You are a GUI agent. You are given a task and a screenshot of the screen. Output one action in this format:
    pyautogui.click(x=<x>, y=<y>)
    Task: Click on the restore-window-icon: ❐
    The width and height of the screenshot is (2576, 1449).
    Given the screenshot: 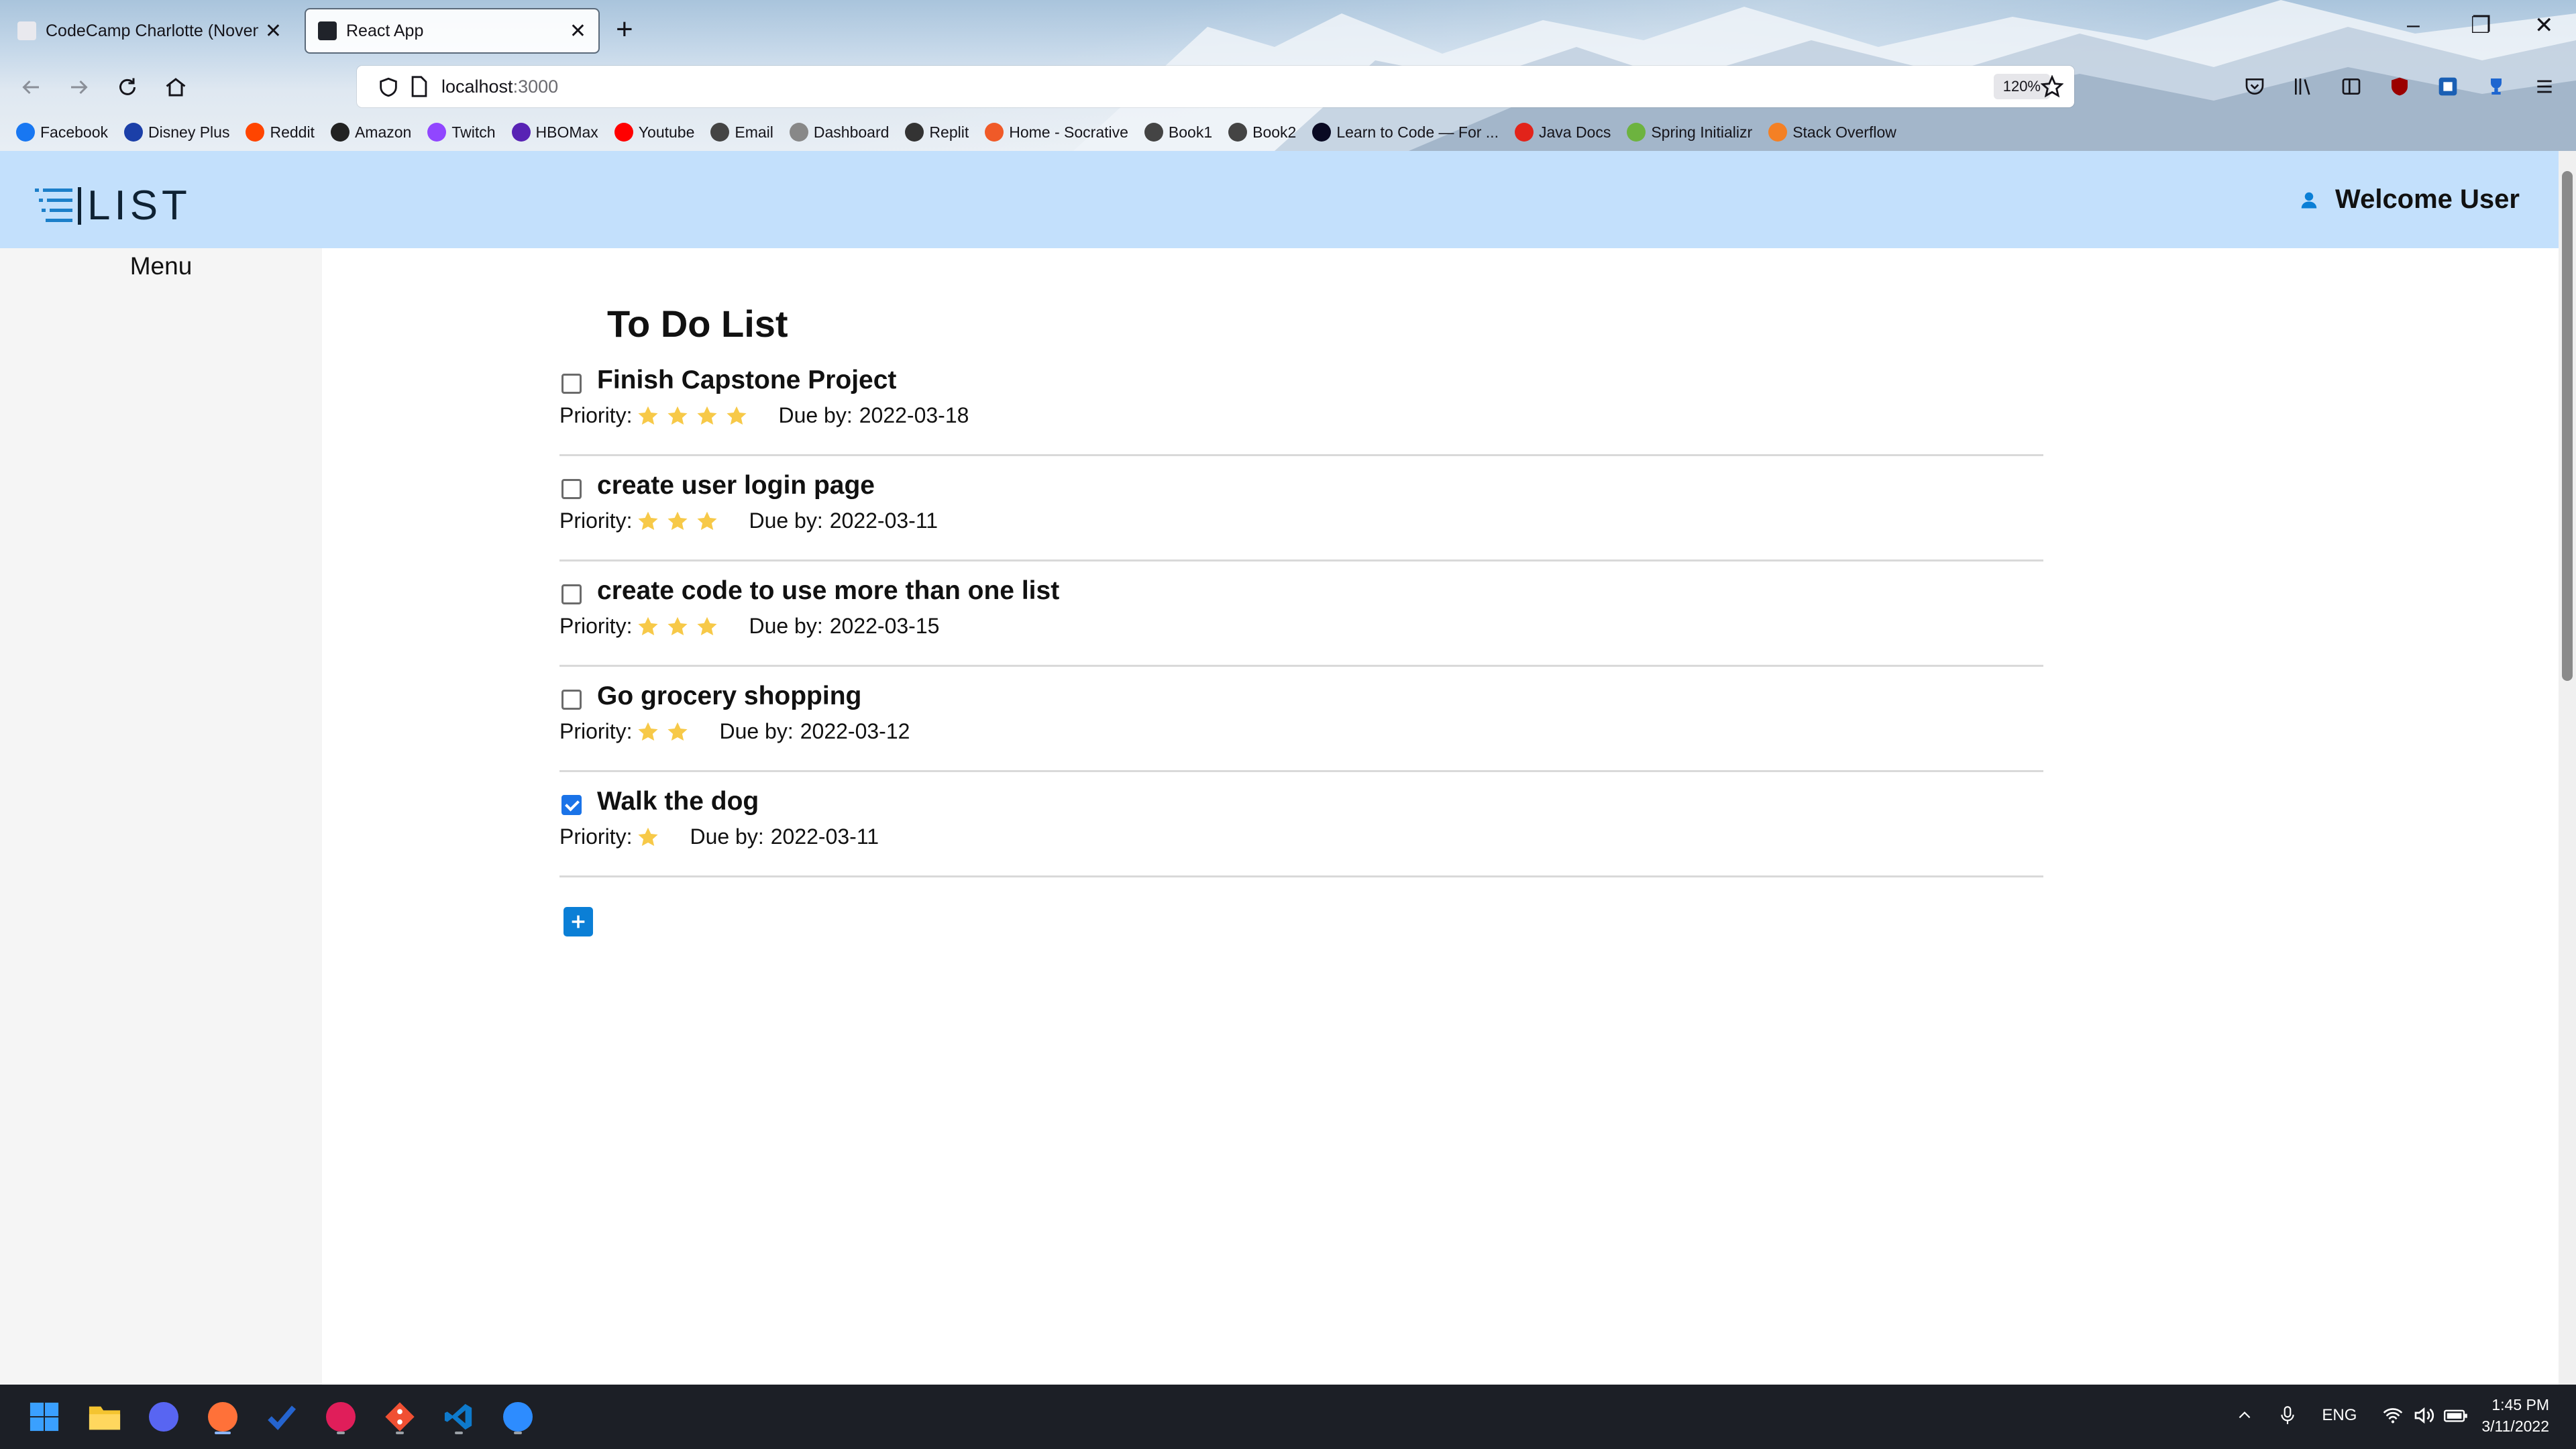 What is the action you would take?
    pyautogui.click(x=2481, y=25)
    